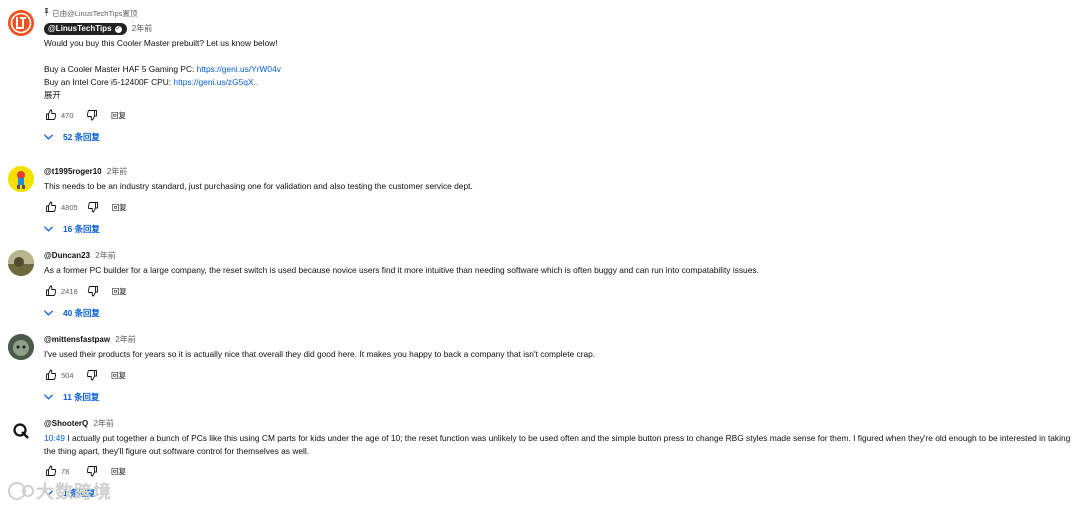 The width and height of the screenshot is (1080, 511). What do you see at coordinates (67, 375) in the screenshot?
I see `like-count: 504` at bounding box center [67, 375].